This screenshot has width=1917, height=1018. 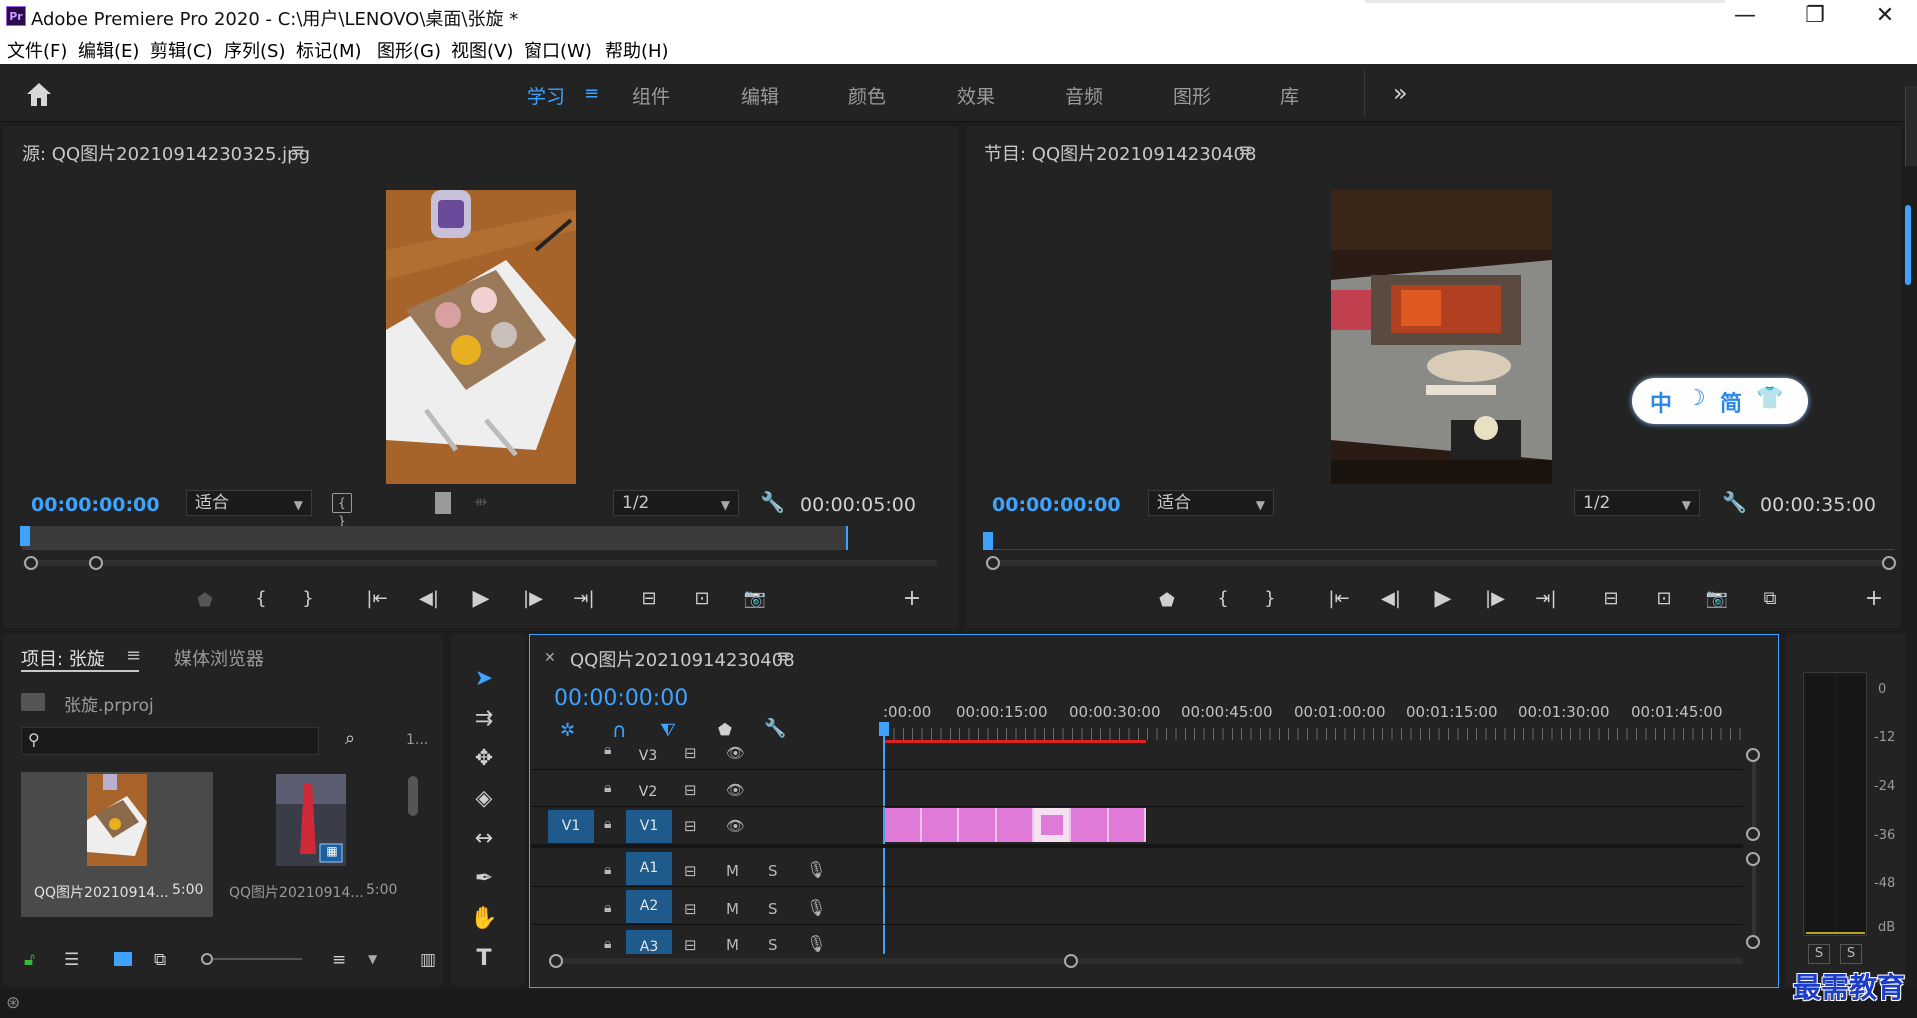 I want to click on add-marker-icon: ⬟, so click(x=725, y=729).